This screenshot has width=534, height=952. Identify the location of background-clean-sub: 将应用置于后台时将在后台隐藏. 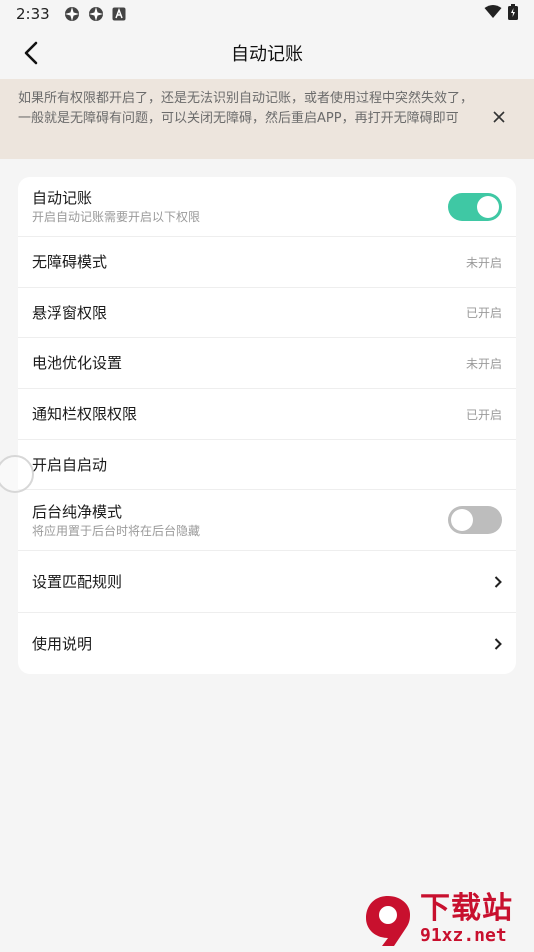
(116, 530).